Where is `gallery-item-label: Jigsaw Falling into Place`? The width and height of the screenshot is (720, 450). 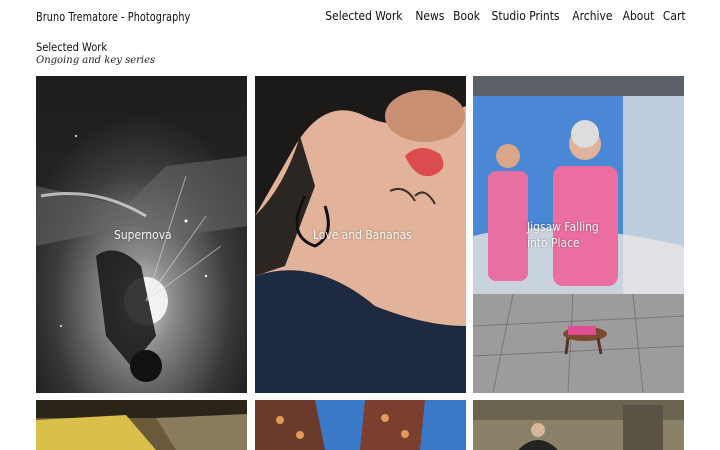
gallery-item-label: Jigsaw Falling into Place is located at coordinates (563, 234).